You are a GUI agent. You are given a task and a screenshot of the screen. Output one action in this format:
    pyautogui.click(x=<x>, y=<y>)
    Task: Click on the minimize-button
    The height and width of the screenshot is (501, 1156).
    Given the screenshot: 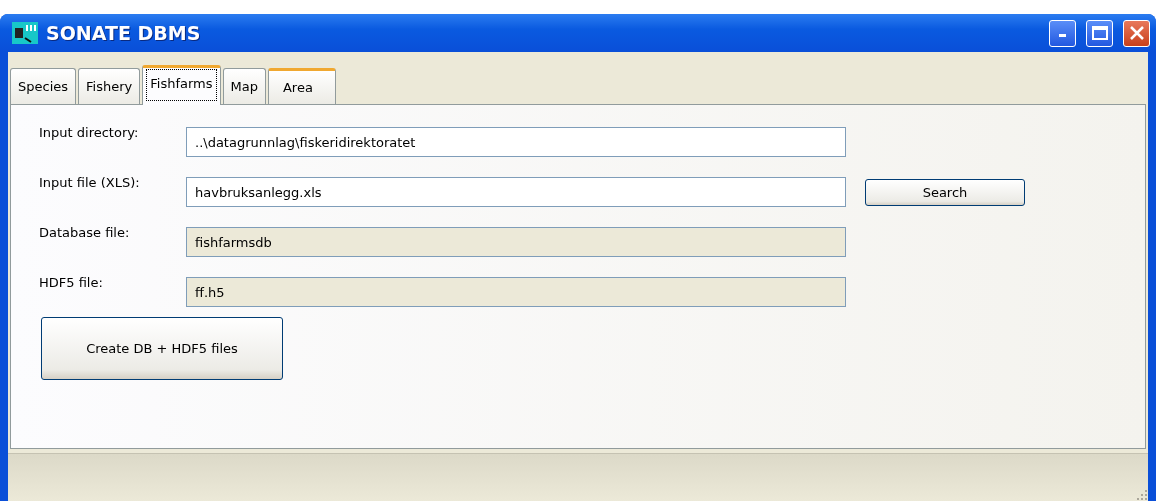 What is the action you would take?
    pyautogui.click(x=1062, y=33)
    